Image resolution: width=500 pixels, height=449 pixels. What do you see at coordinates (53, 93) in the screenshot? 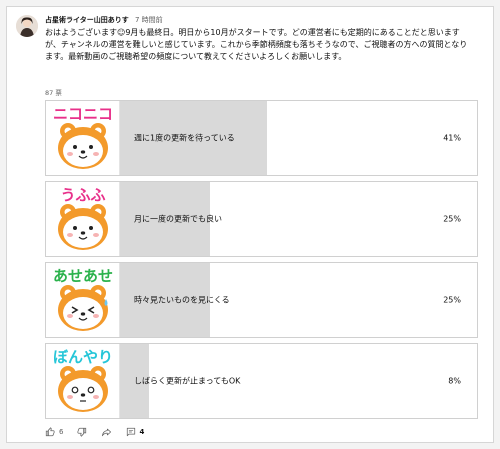
I see `vote-count: 87 票` at bounding box center [53, 93].